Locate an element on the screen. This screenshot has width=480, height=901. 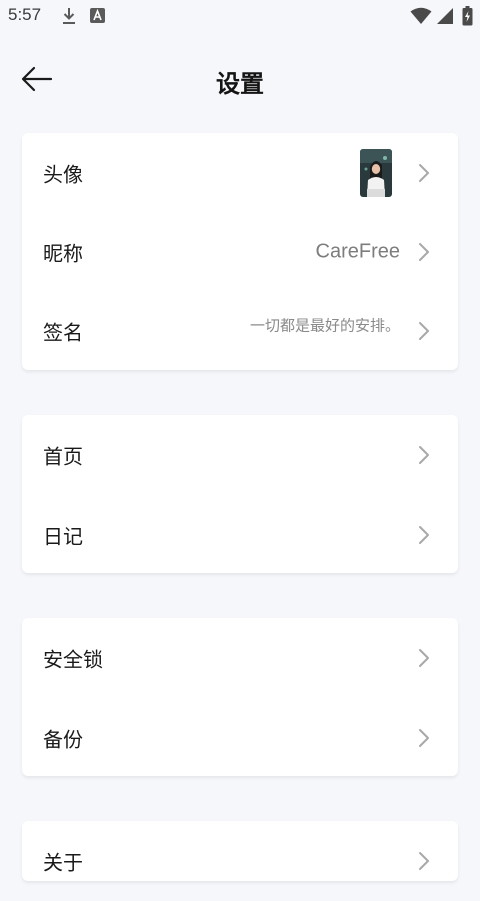
nickname-value: CareFree is located at coordinates (357, 251).